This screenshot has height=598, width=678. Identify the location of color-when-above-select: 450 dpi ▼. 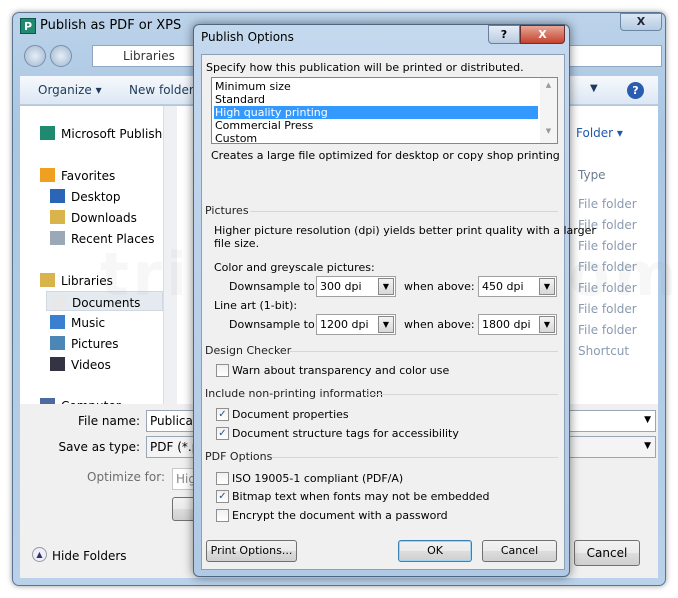
(517, 286).